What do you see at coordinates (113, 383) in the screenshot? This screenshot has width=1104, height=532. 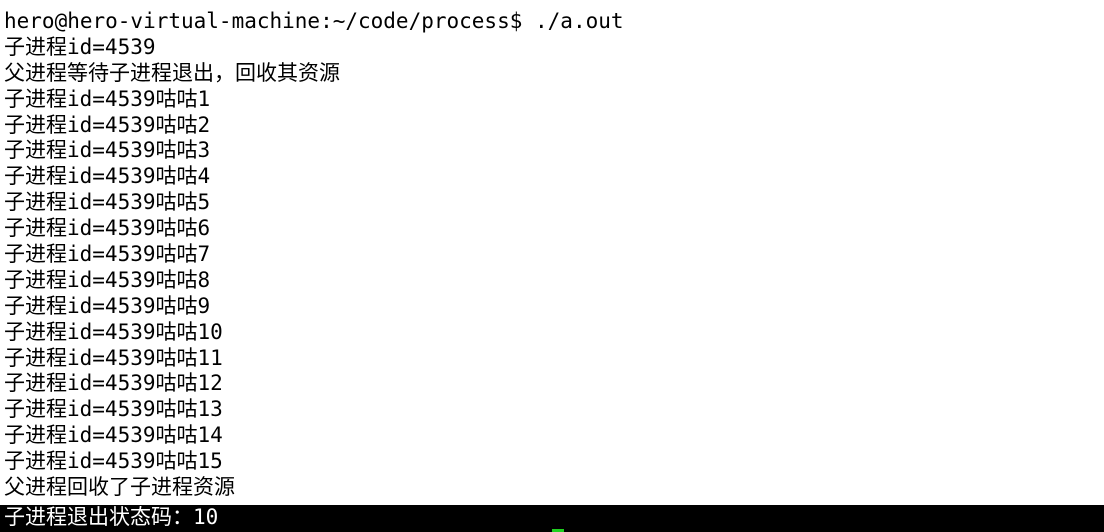 I see `output-line: 子进程id=4539咕咕12` at bounding box center [113, 383].